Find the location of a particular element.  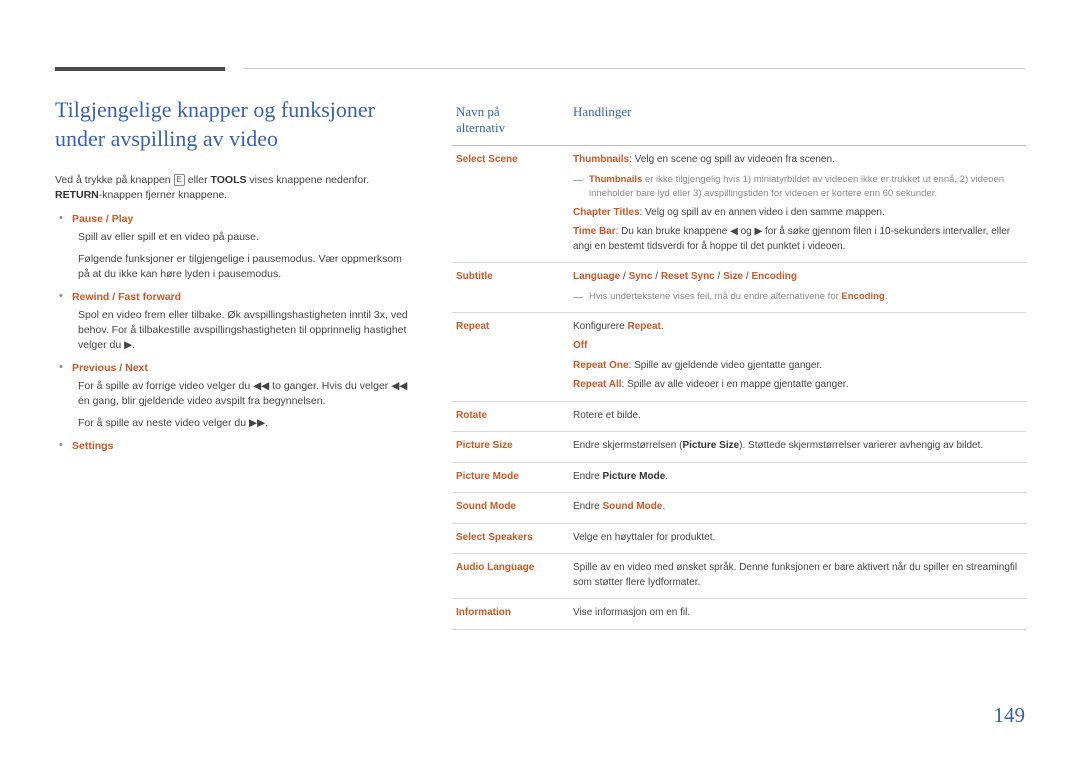

action-line: Vise informasjon om en fil. is located at coordinates (797, 613).